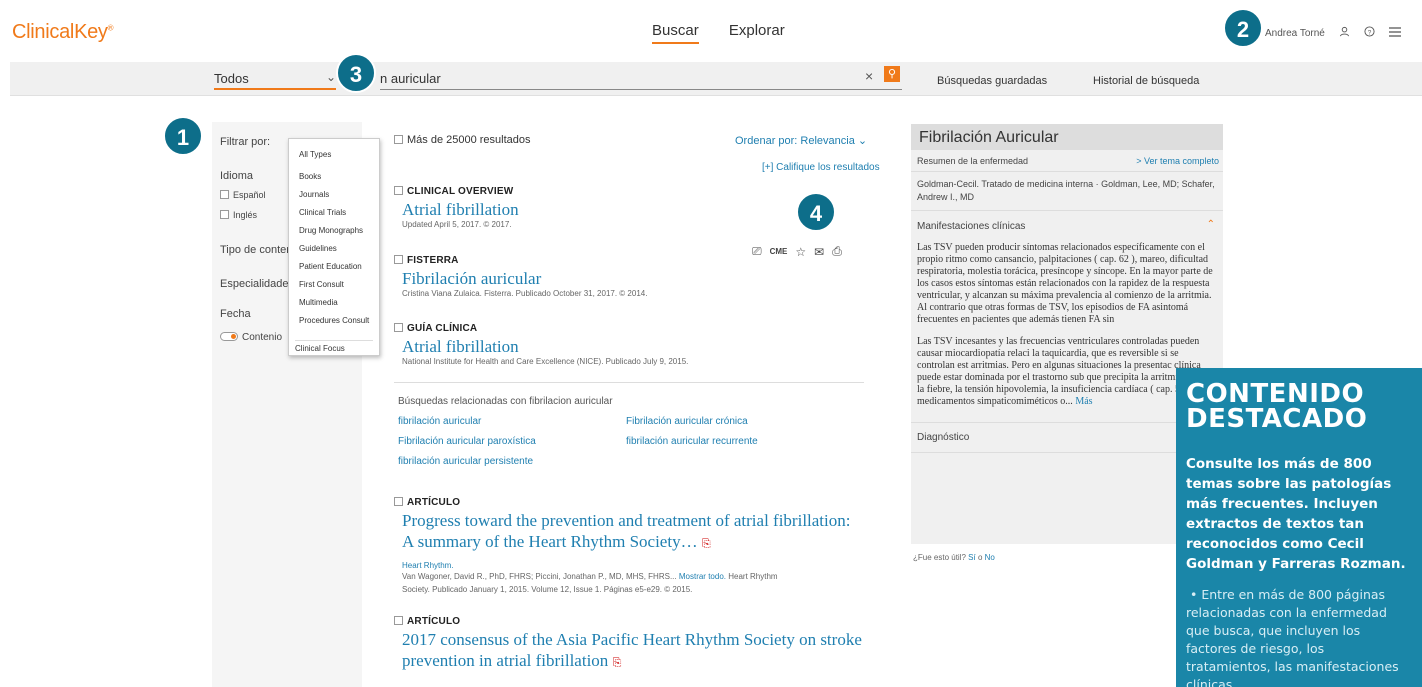 The image size is (1422, 687). What do you see at coordinates (1067, 226) in the screenshot?
I see `topic-section-header: Manifestaciones clínicas ⌃` at bounding box center [1067, 226].